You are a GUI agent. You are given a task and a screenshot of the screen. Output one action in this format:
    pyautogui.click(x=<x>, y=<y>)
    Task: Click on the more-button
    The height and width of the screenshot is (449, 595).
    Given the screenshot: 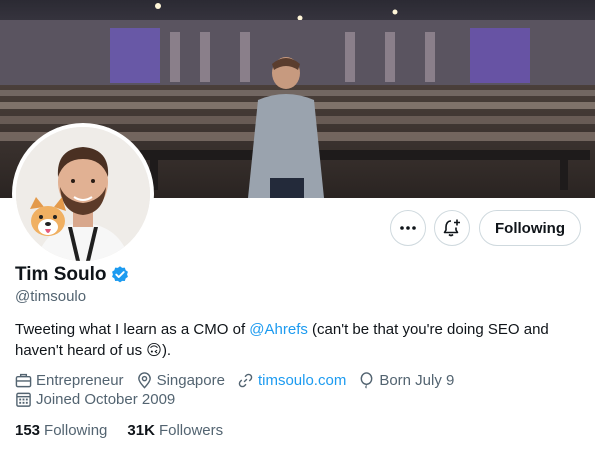 What is the action you would take?
    pyautogui.click(x=408, y=228)
    